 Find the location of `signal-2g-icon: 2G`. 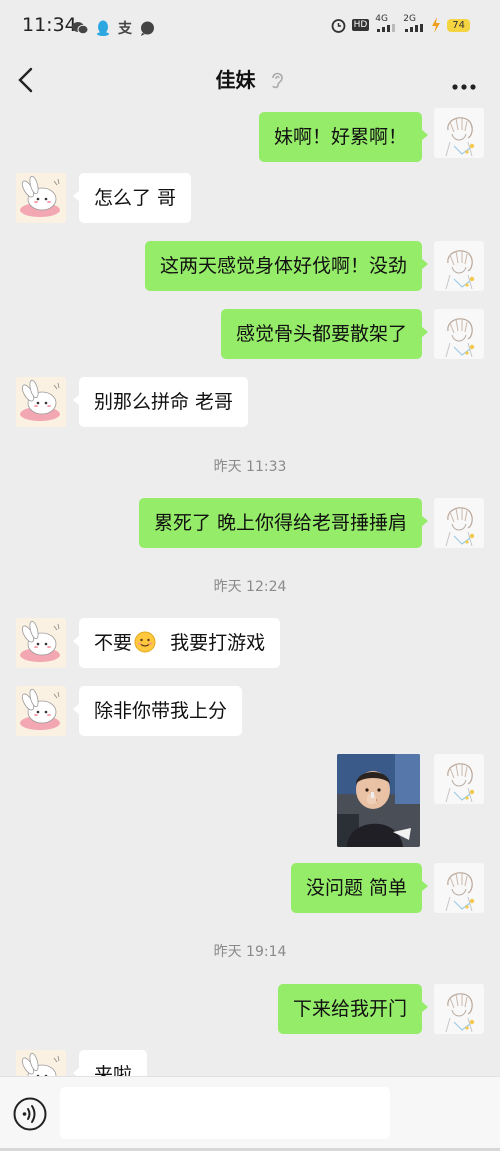

signal-2g-icon: 2G is located at coordinates (414, 23).